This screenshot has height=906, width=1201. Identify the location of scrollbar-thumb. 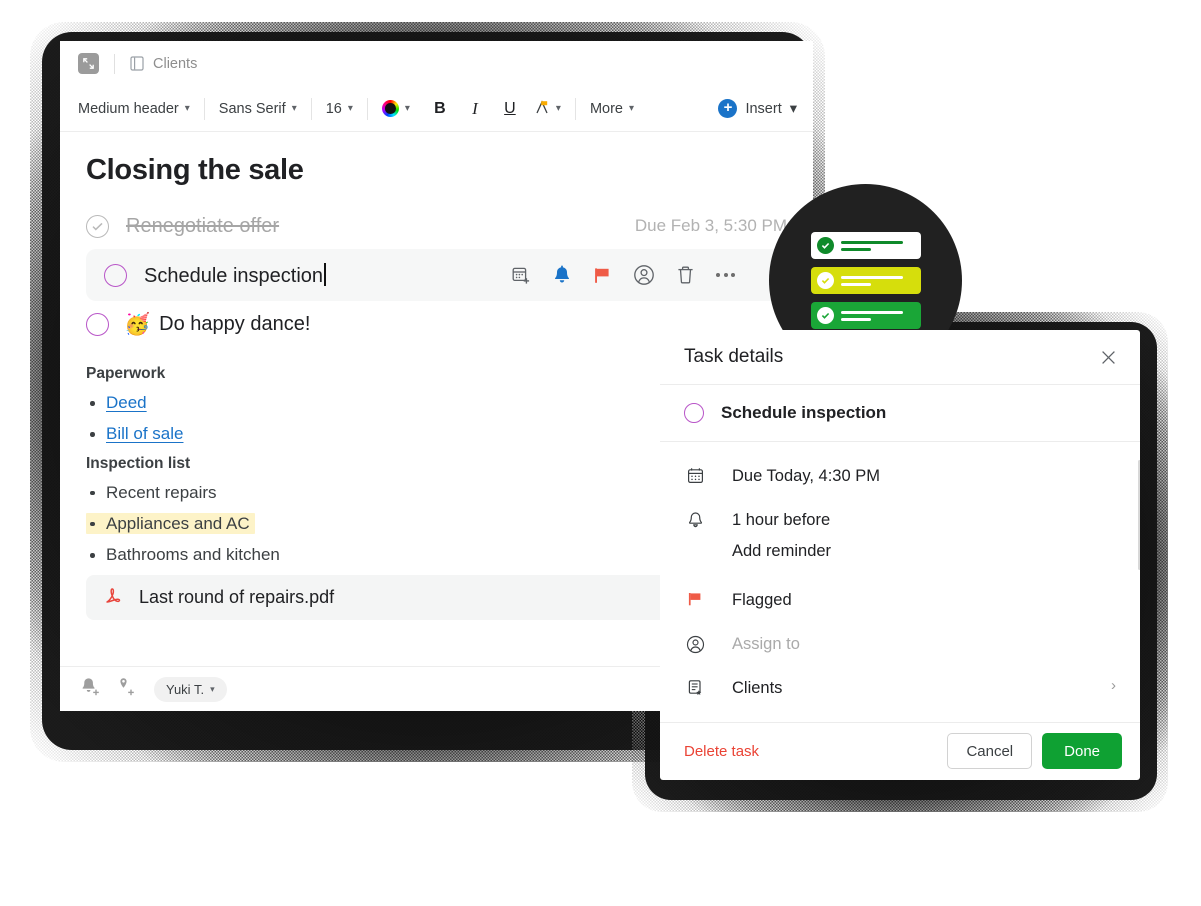
(1139, 514).